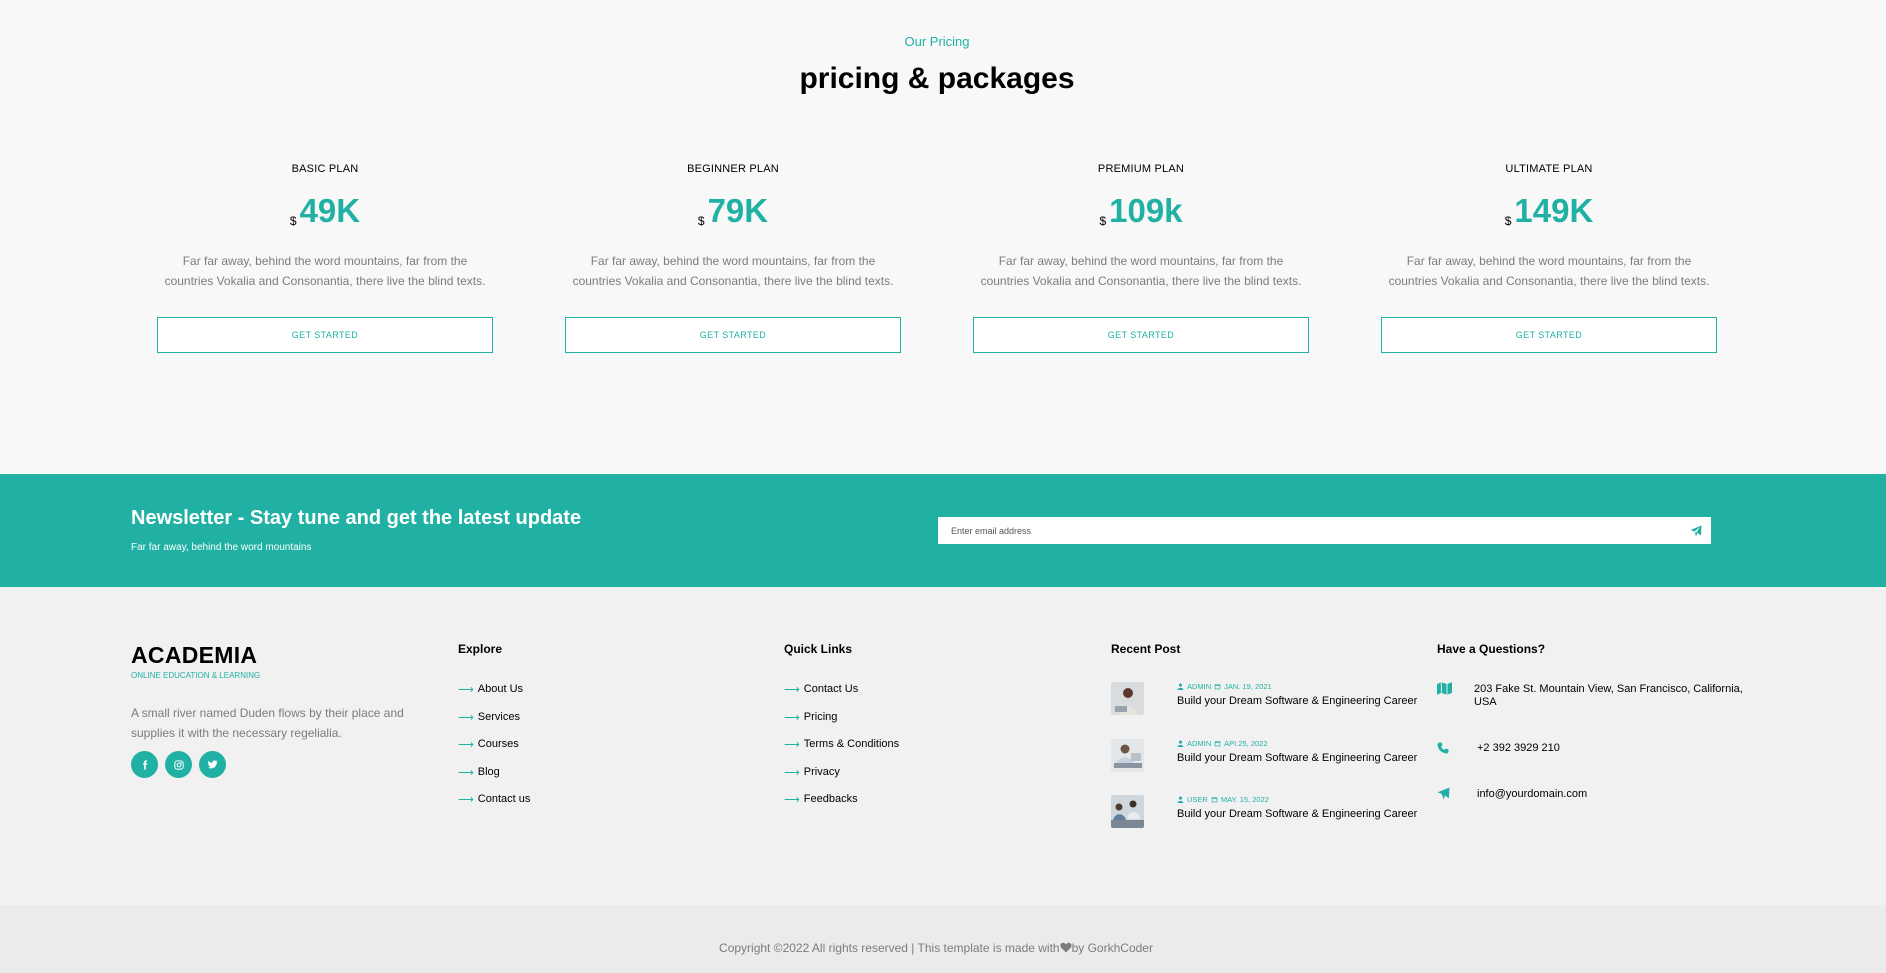 The width and height of the screenshot is (1886, 973). I want to click on footer-link-privacy: ⟶ Privacy, so click(841, 780).